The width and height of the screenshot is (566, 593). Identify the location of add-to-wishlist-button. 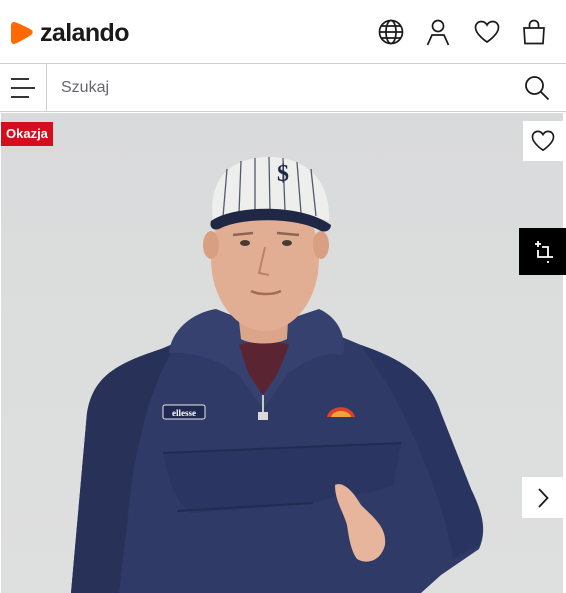
(543, 141).